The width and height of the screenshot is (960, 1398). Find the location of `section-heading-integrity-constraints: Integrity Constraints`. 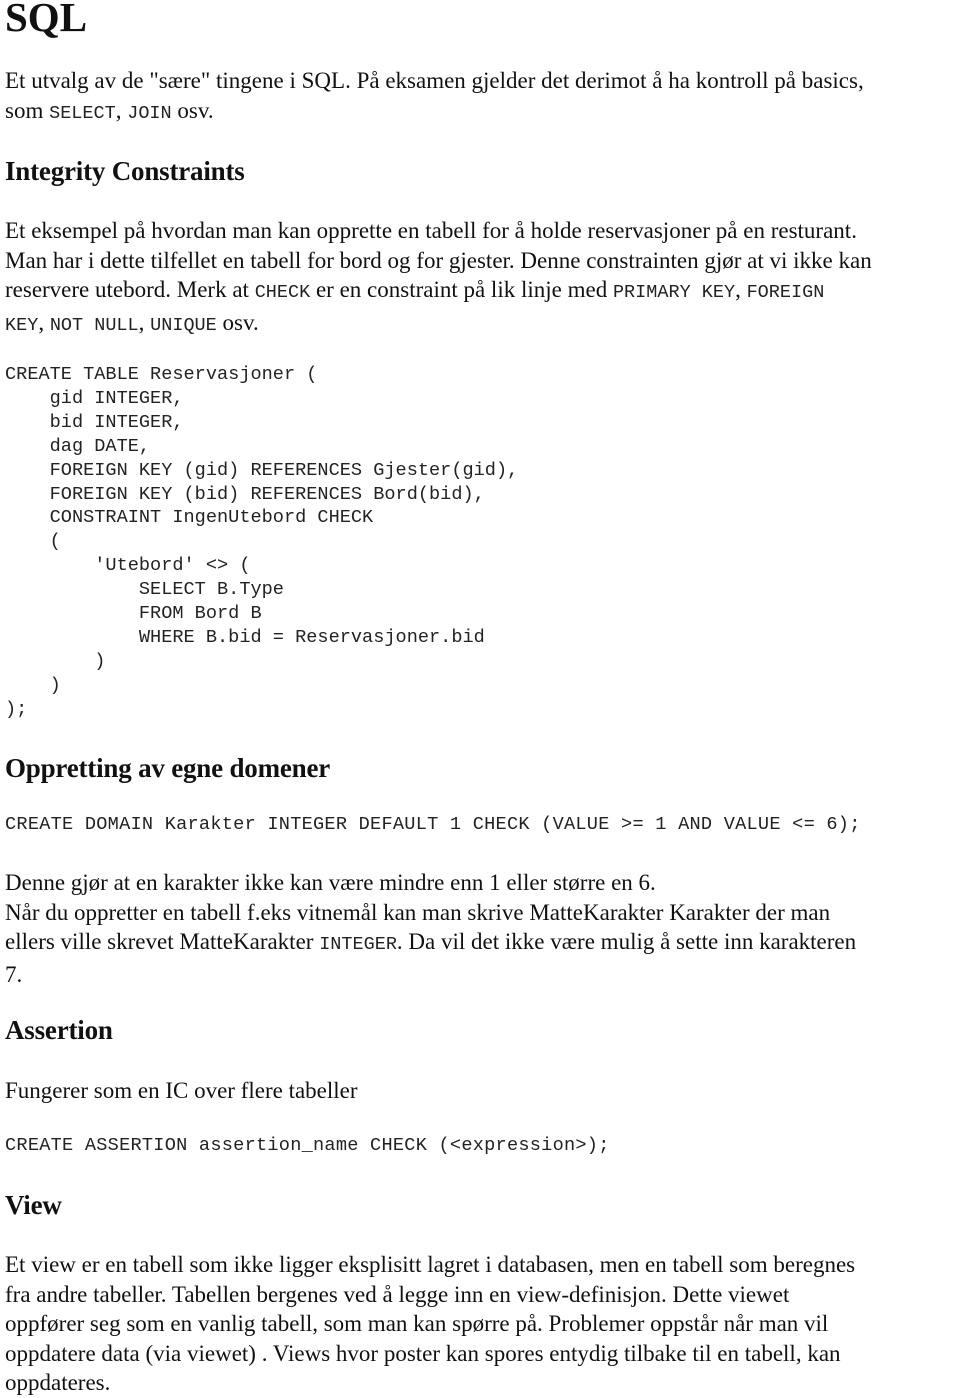

section-heading-integrity-constraints: Integrity Constraints is located at coordinates (125, 171).